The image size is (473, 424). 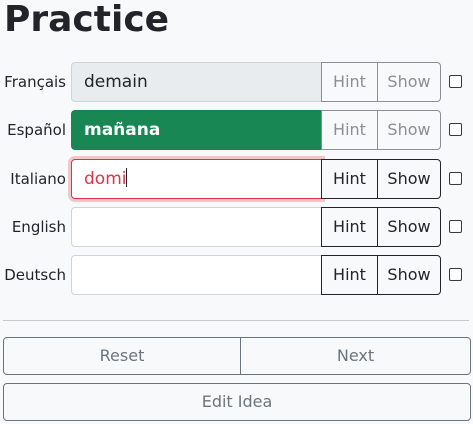 What do you see at coordinates (36, 130) in the screenshot?
I see `language-label: Español` at bounding box center [36, 130].